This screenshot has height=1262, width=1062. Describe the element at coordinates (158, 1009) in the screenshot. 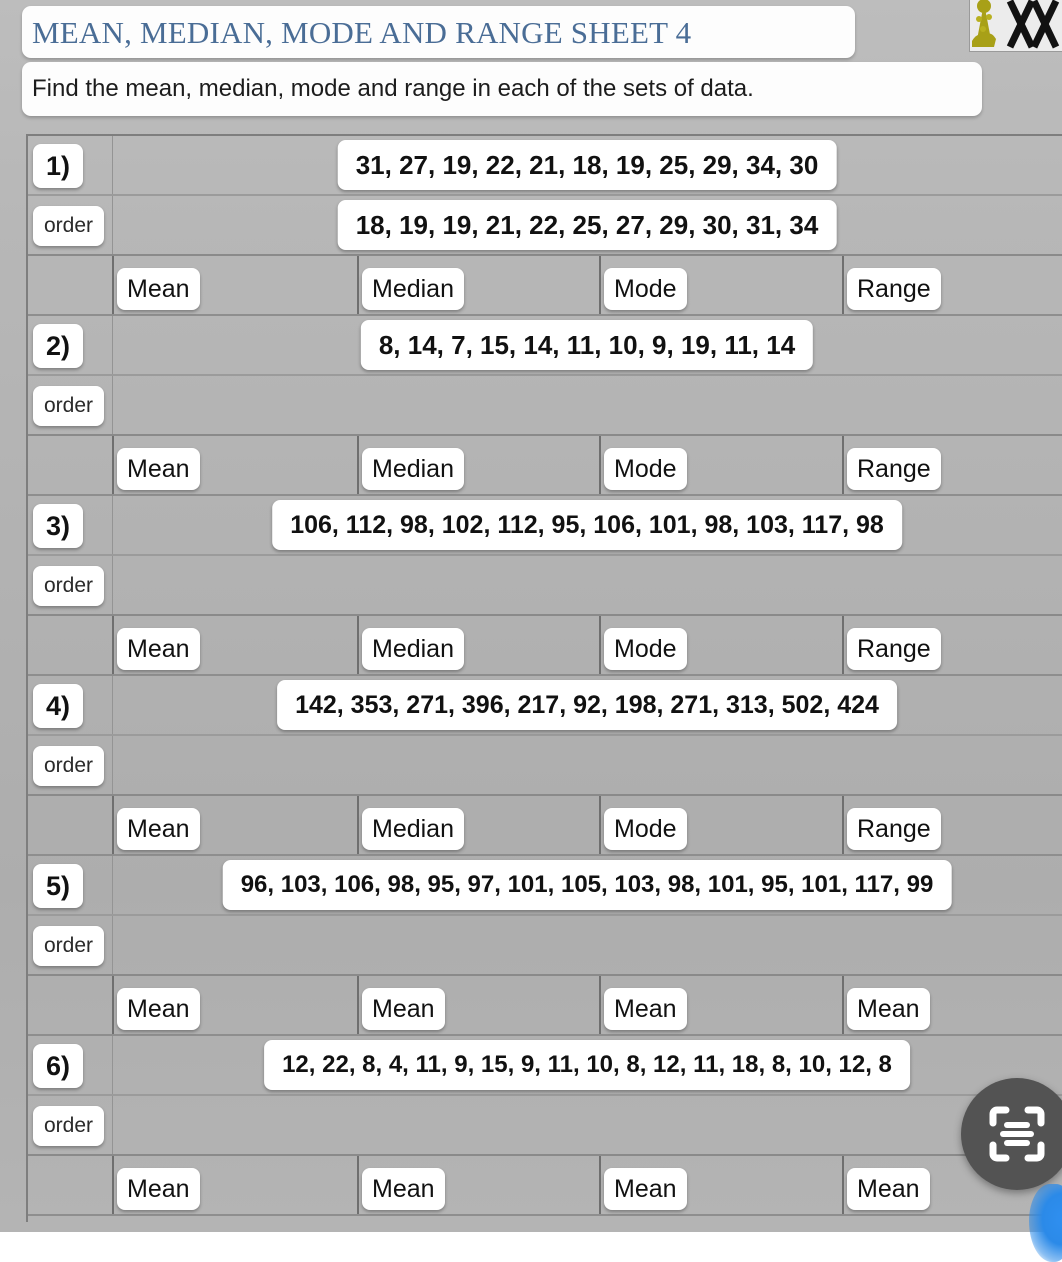

I see `label-mean-5: Mean` at that location.